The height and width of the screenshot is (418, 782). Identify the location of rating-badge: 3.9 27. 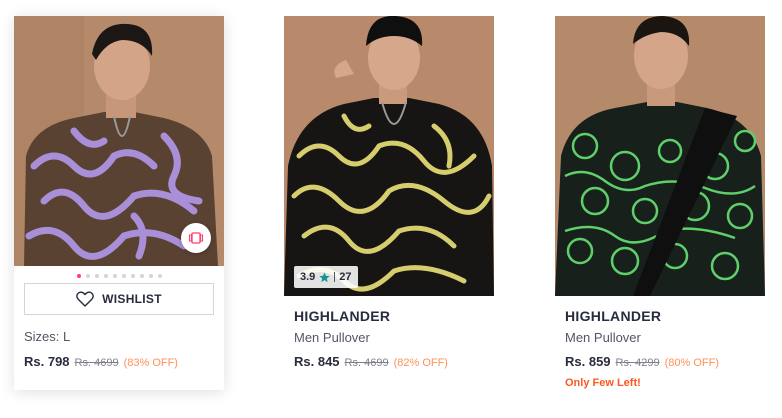
(326, 277).